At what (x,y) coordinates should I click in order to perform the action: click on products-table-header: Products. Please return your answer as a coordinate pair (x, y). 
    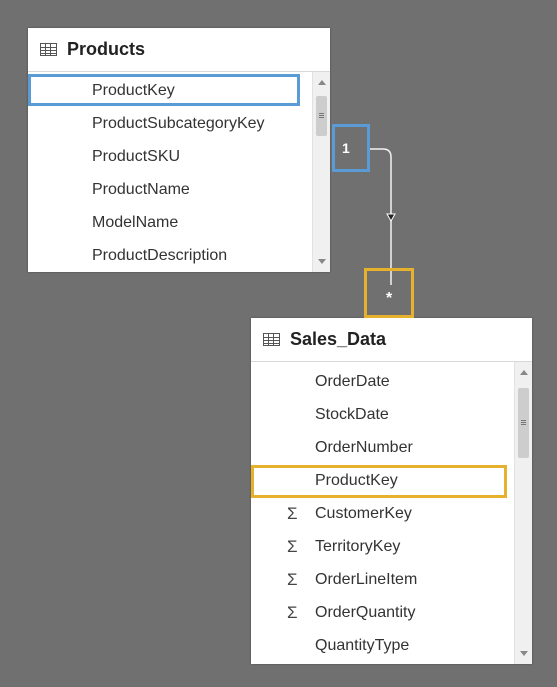
    Looking at the image, I should click on (179, 50).